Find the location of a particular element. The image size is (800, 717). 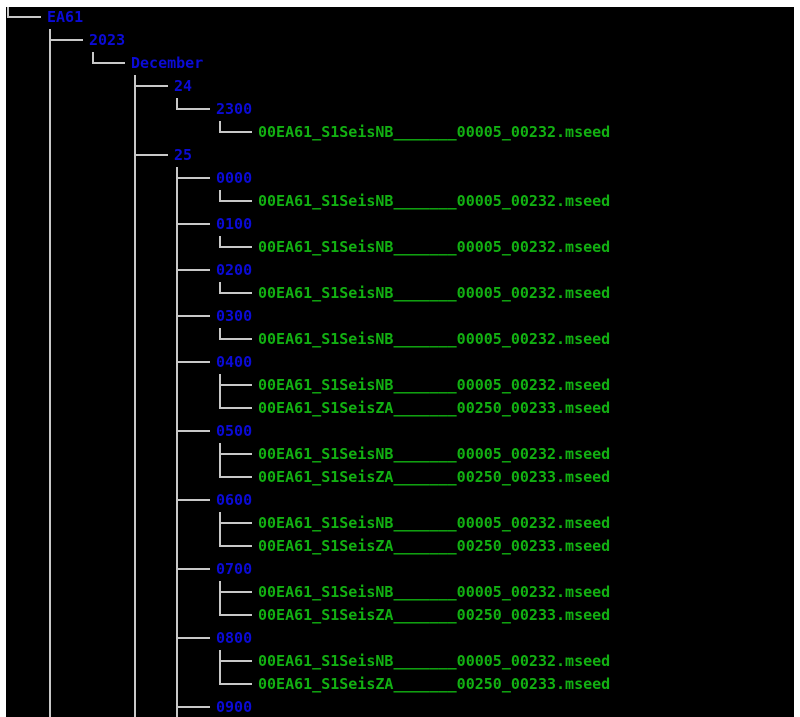

folder-hour-0600: 0600 is located at coordinates (234, 500).